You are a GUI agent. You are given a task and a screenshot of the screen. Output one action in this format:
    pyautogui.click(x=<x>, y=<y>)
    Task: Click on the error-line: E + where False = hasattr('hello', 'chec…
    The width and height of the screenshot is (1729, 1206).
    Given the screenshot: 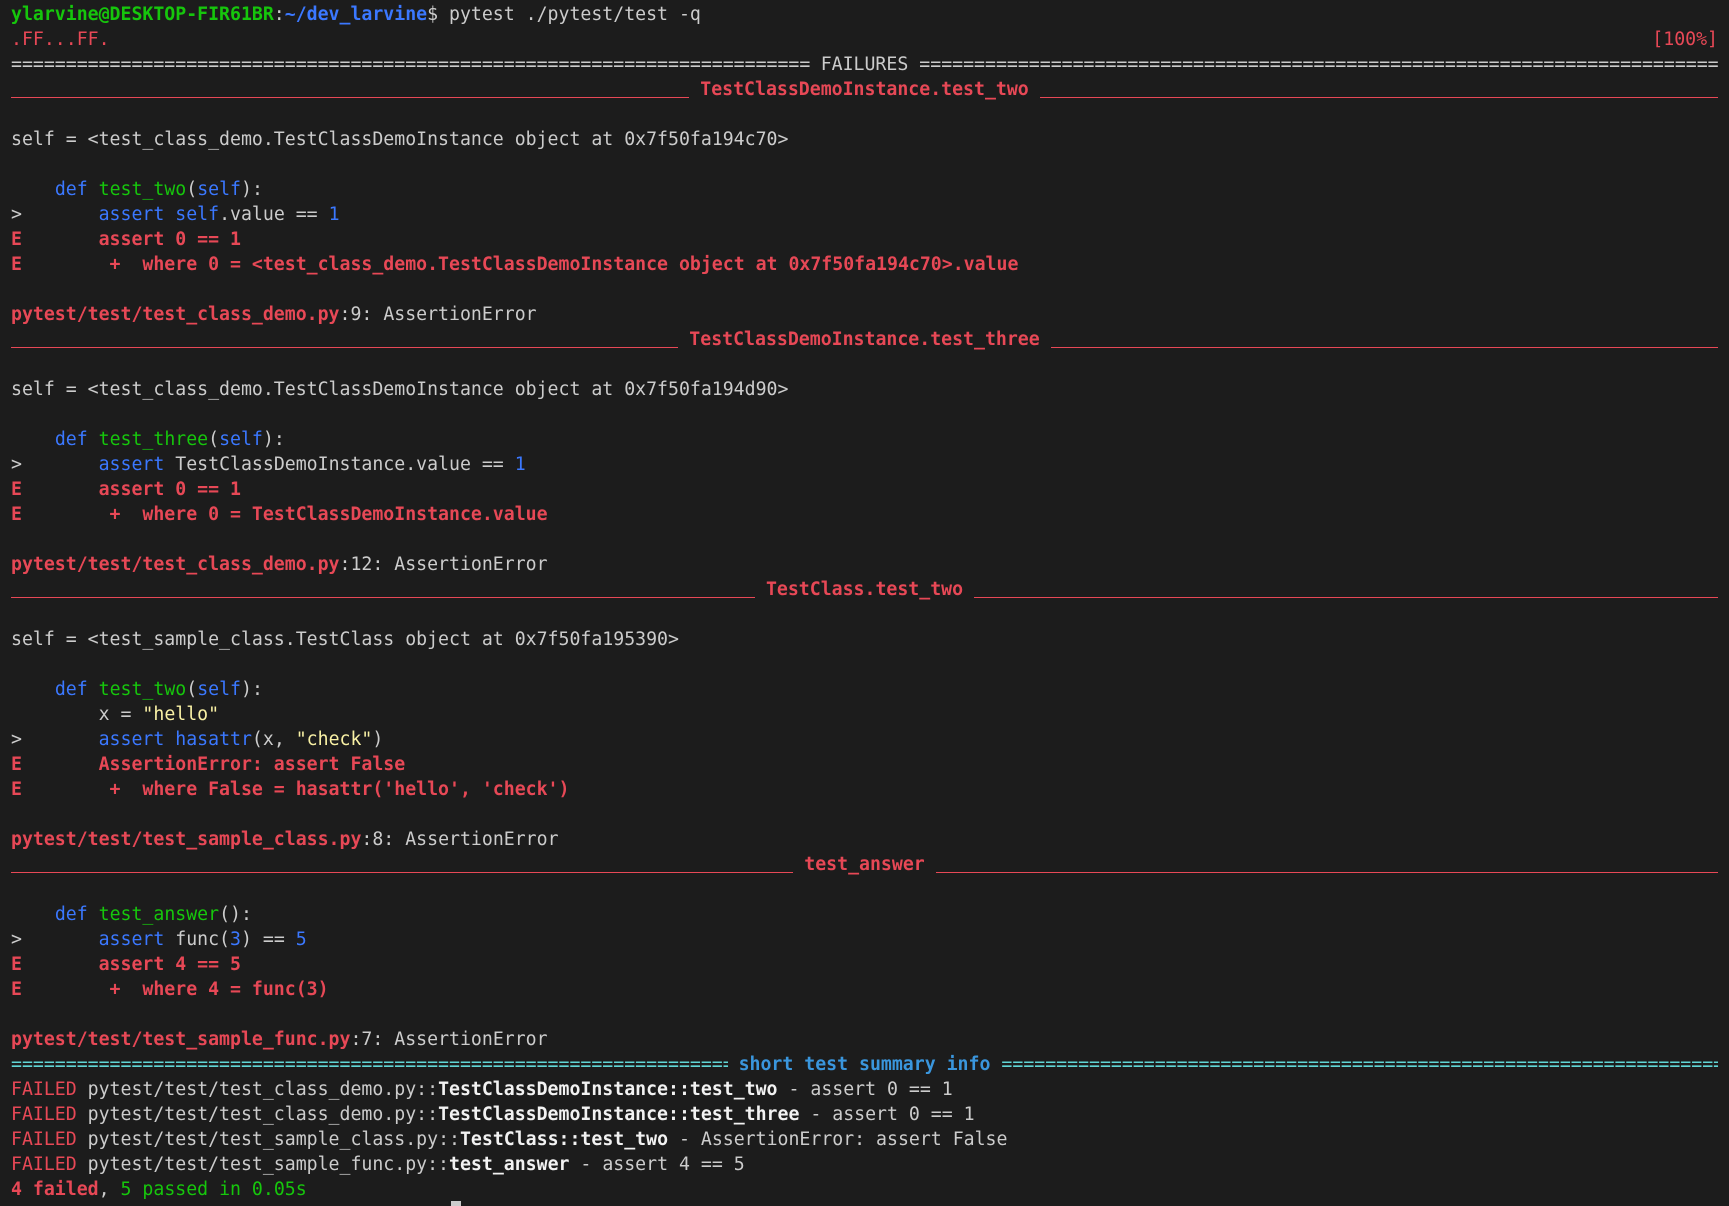 What is the action you would take?
    pyautogui.click(x=290, y=789)
    